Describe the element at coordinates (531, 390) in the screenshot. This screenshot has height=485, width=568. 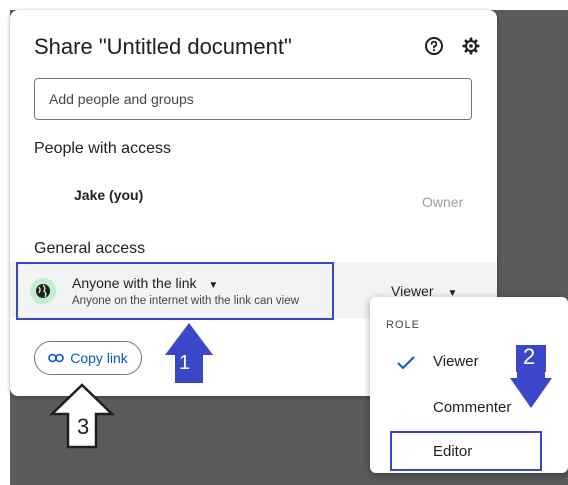
I see `step2-arrow-icon` at that location.